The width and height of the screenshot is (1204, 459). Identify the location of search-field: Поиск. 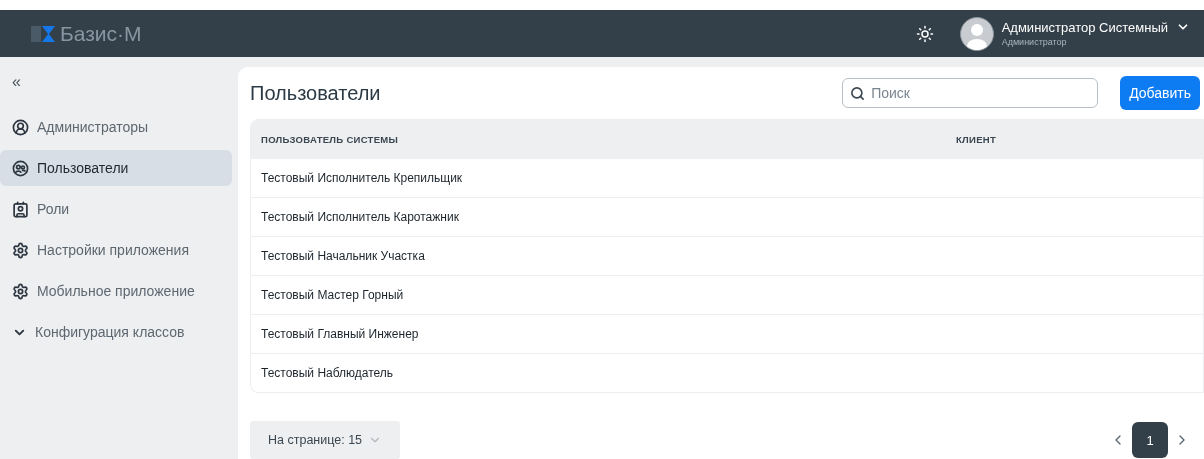
(970, 93).